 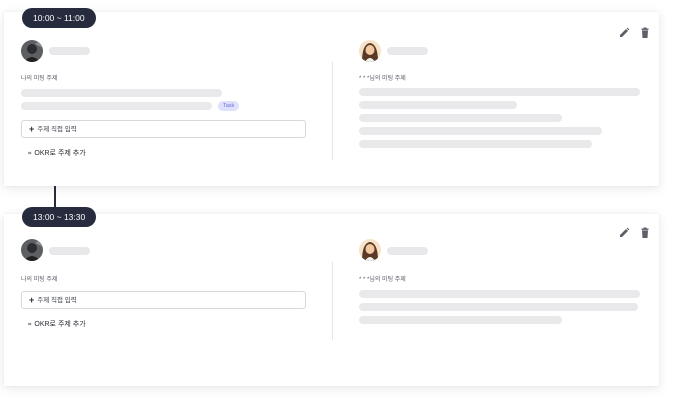 I want to click on meeting-time-badge: 13:00 ~ 13:30, so click(x=59, y=217).